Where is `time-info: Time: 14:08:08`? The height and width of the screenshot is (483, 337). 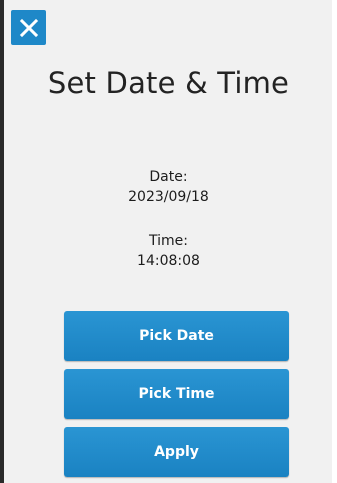 time-info: Time: 14:08:08 is located at coordinates (168, 251).